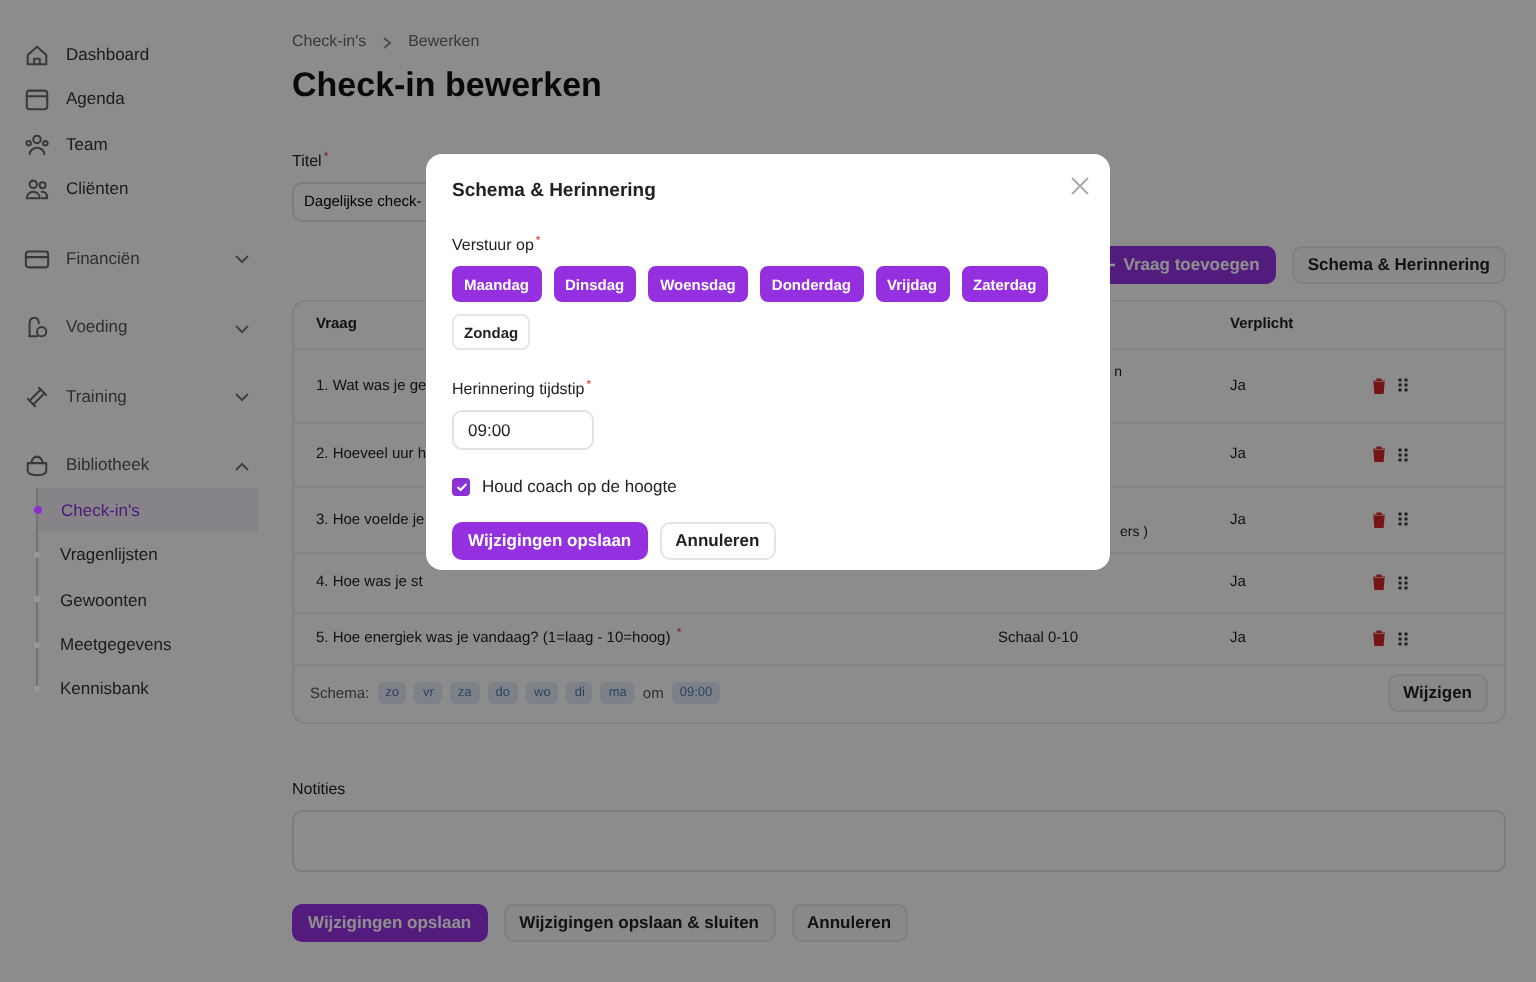 Image resolution: width=1536 pixels, height=982 pixels. What do you see at coordinates (329, 42) in the screenshot?
I see `breadcrumb-link: Check-in's` at bounding box center [329, 42].